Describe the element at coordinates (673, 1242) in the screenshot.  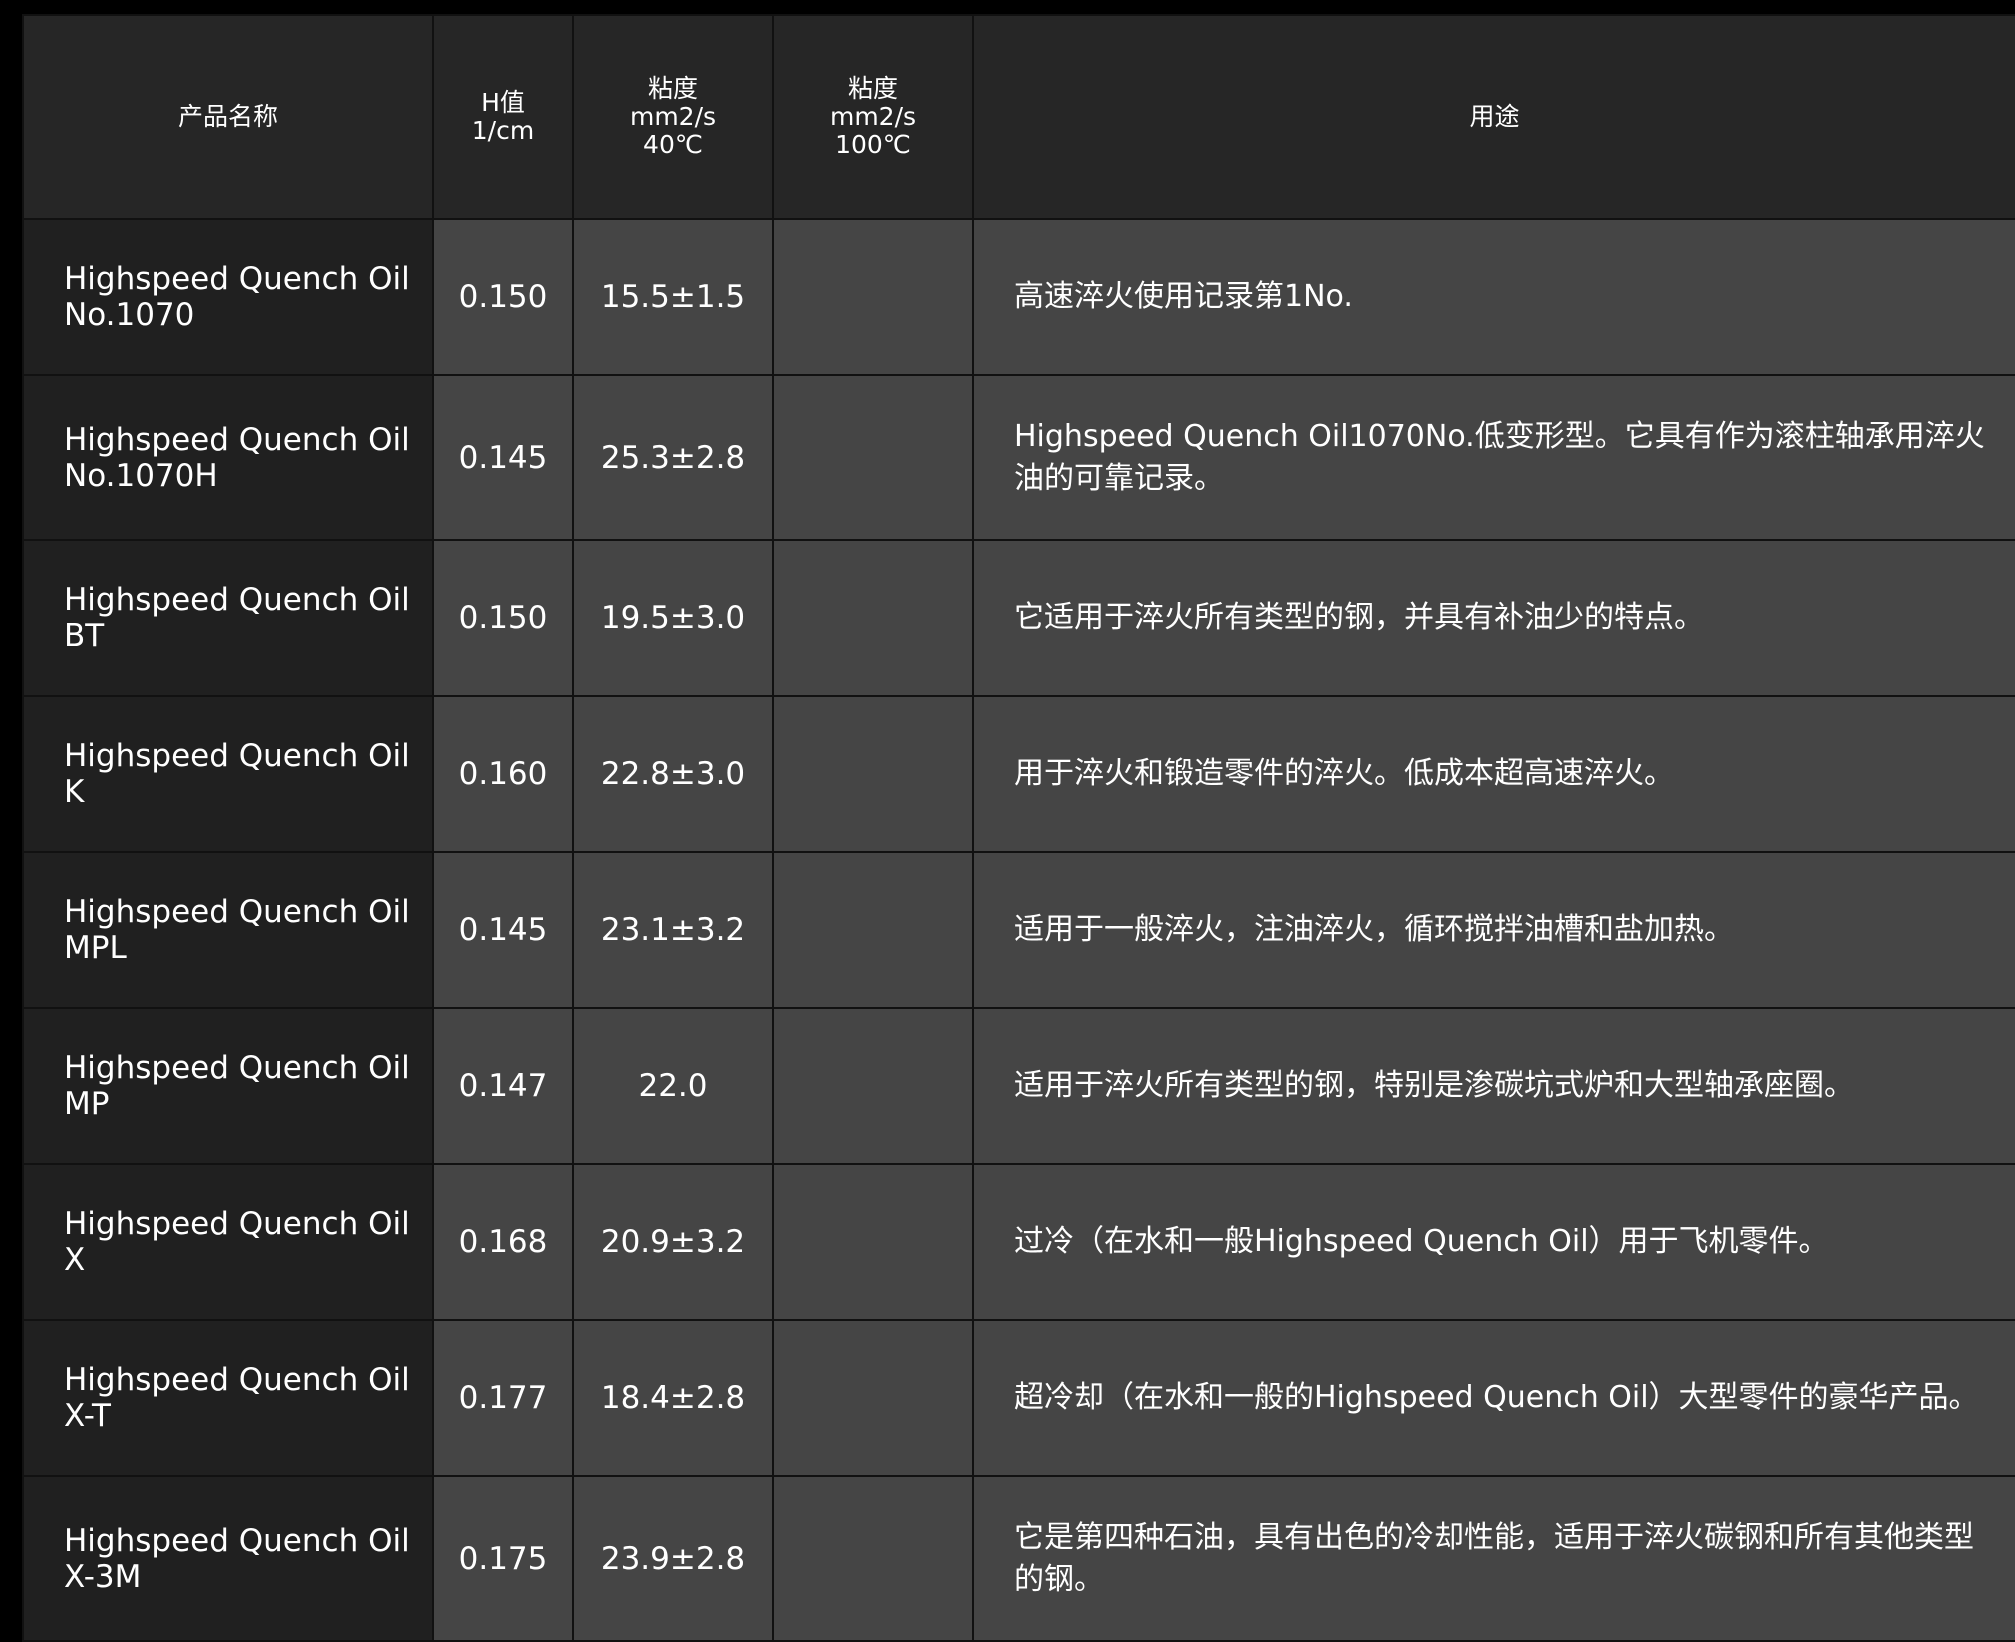
I see `viscosity-40-cell: 20.9±3.2` at that location.